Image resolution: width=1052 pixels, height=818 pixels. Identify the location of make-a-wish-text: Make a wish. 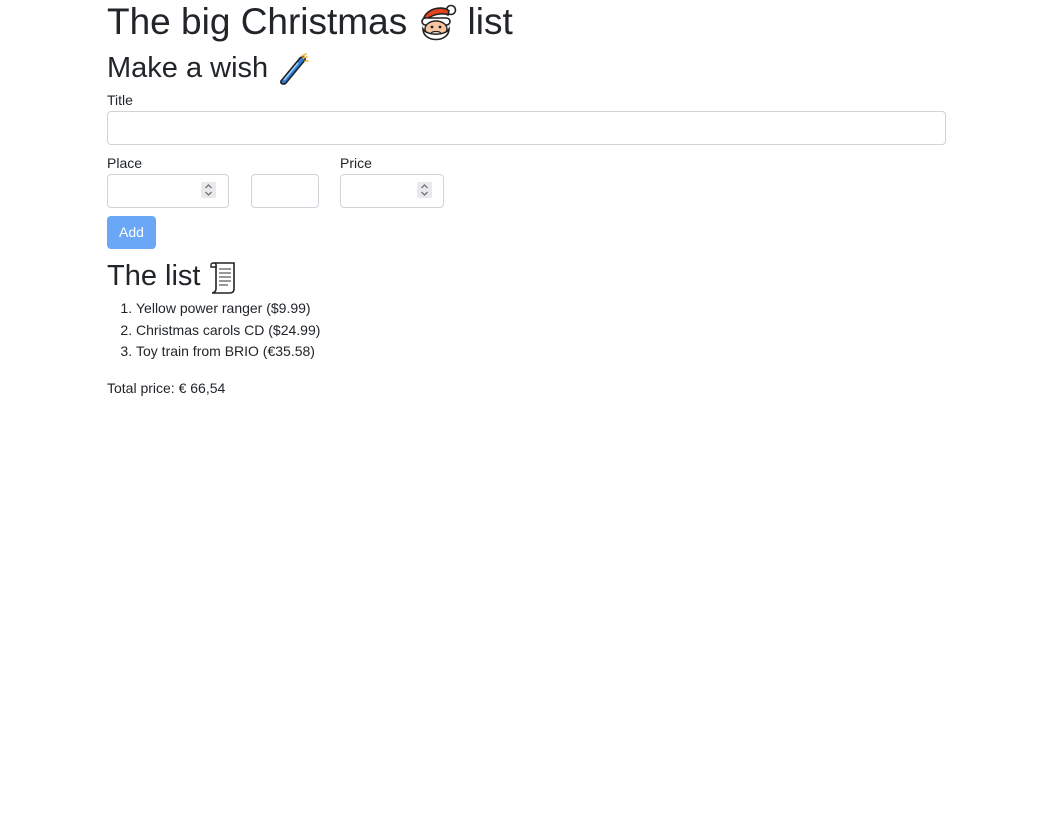
(188, 68).